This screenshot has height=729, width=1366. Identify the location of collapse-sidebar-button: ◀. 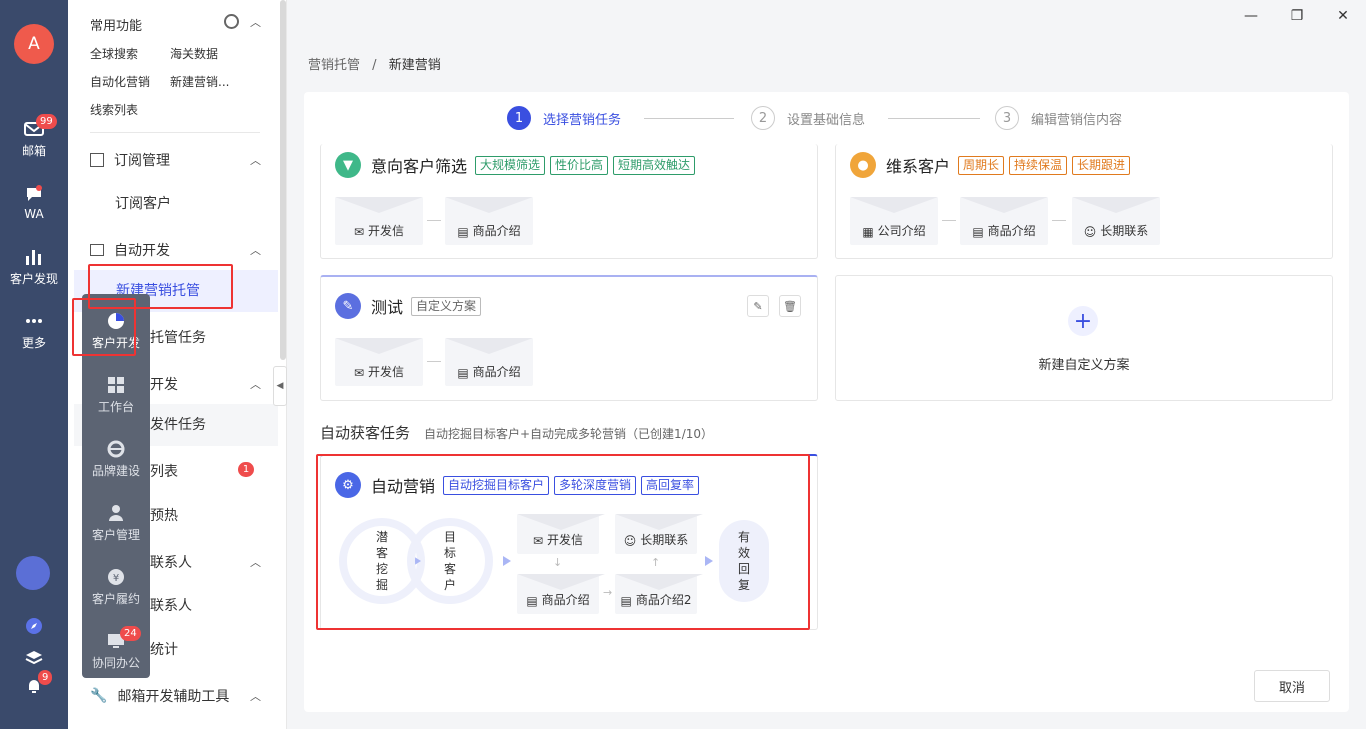
(280, 386).